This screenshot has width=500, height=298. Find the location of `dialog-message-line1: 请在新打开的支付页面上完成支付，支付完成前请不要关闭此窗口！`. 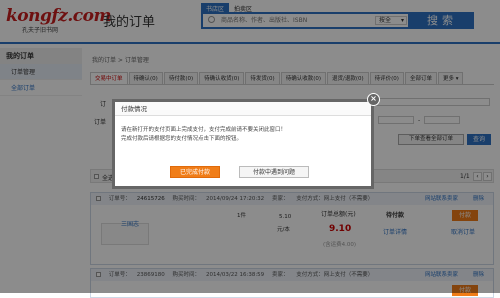

dialog-message-line1: 请在新打开的支付页面上完成支付，支付完成前请不要关闭此窗口！ is located at coordinates (204, 130).